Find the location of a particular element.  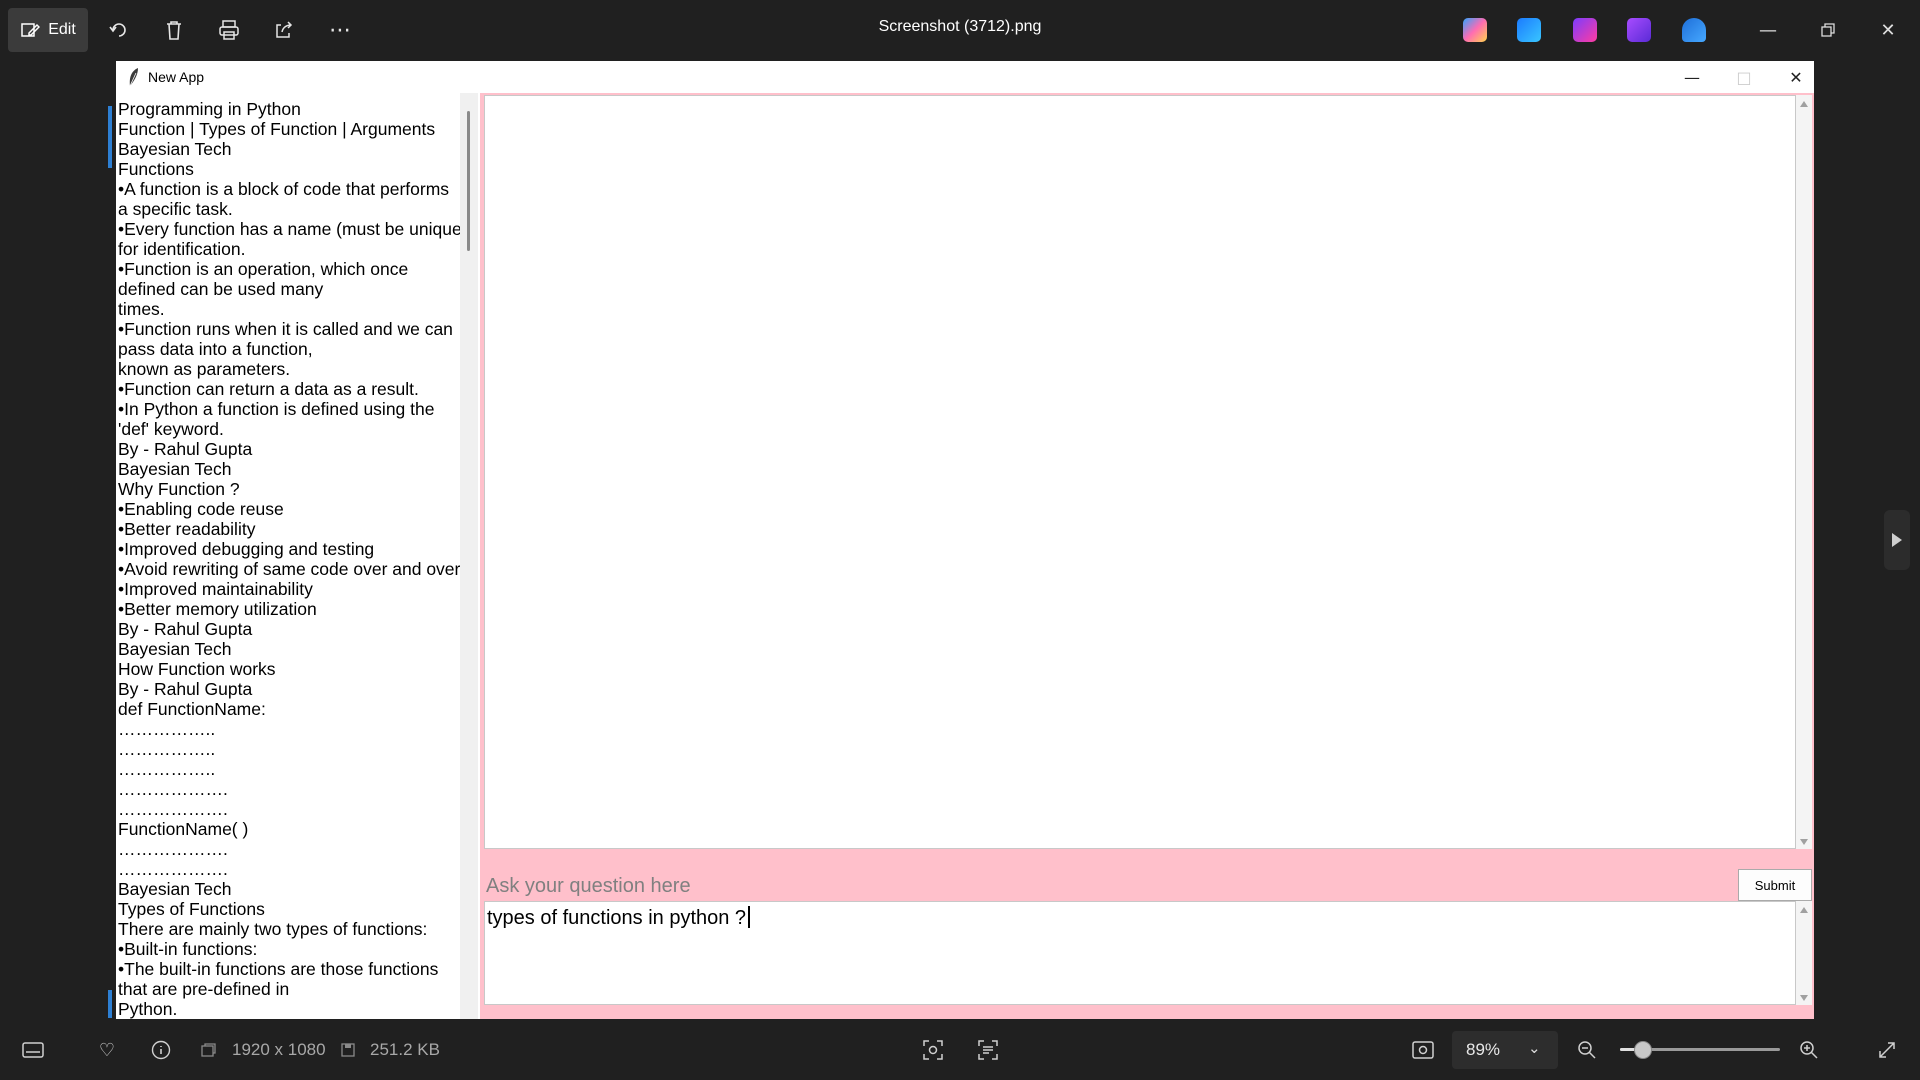

question-scroll-up-icon is located at coordinates (1804, 910).